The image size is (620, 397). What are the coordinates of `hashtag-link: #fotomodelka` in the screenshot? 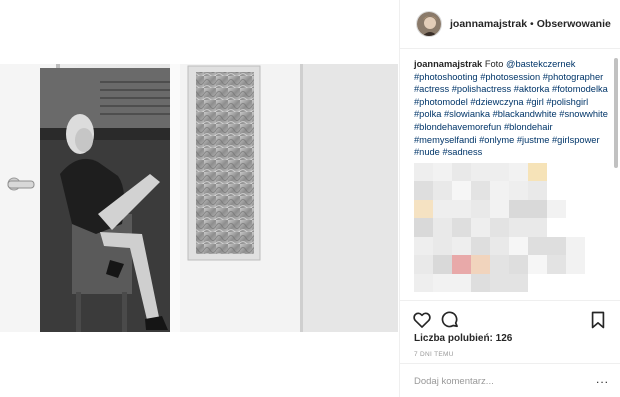 It's located at (580, 89).